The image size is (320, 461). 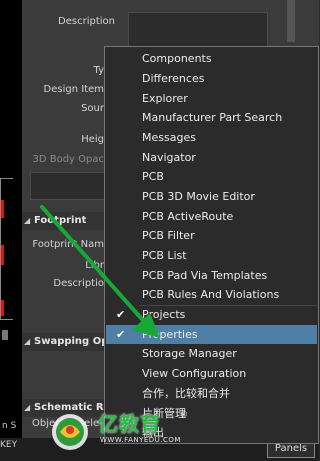 I want to click on watermark-registered: ®, so click(x=184, y=414).